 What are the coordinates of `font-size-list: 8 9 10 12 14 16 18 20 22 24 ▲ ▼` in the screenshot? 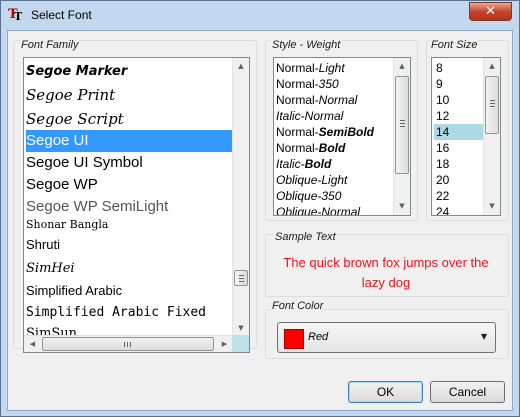 It's located at (466, 136).